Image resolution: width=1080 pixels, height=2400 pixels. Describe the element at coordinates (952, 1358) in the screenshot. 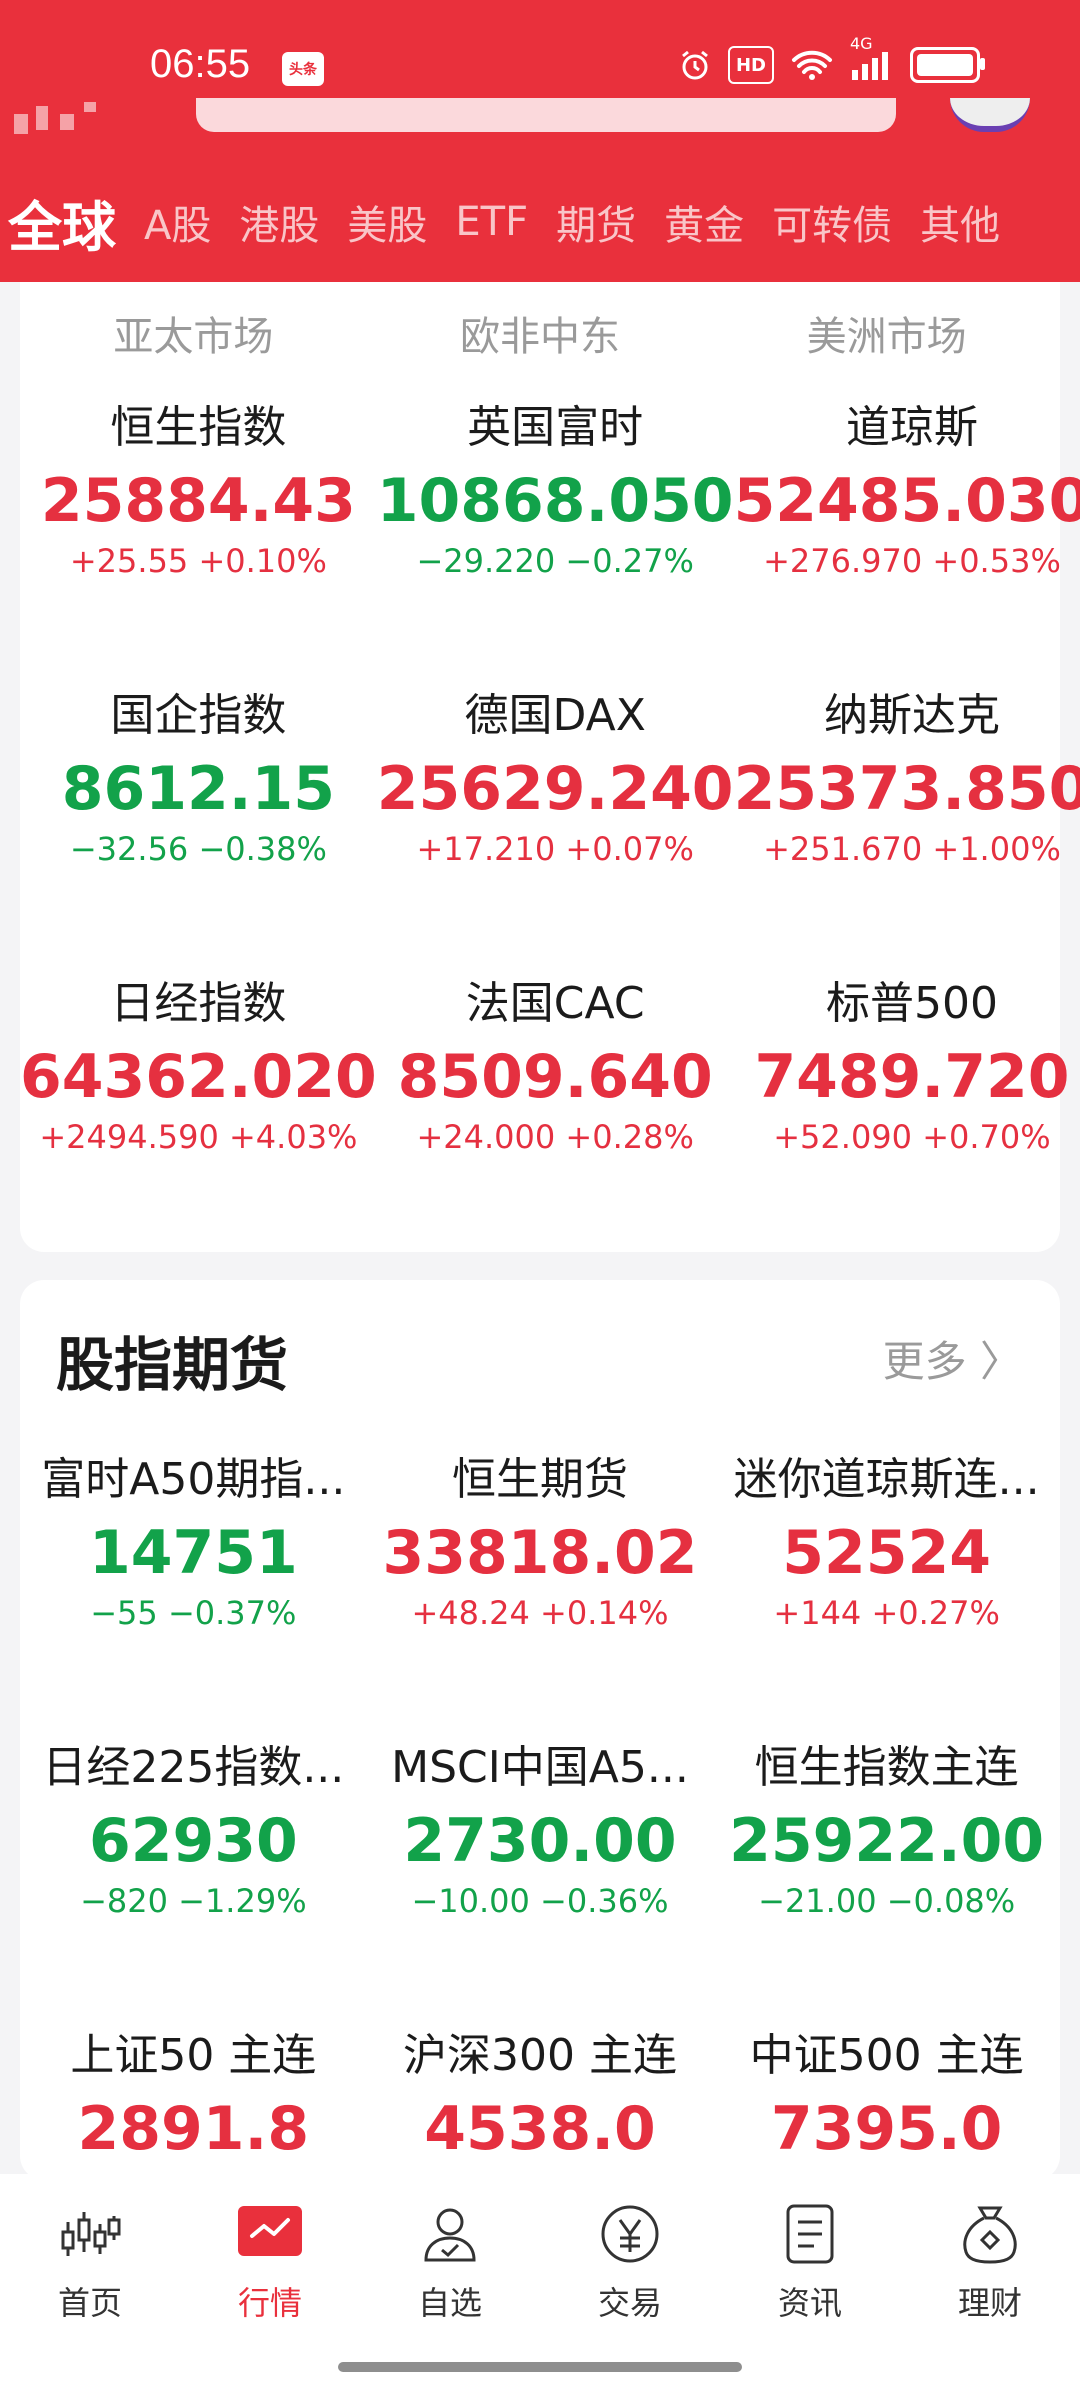

I see `more-link: 更多 〉` at that location.